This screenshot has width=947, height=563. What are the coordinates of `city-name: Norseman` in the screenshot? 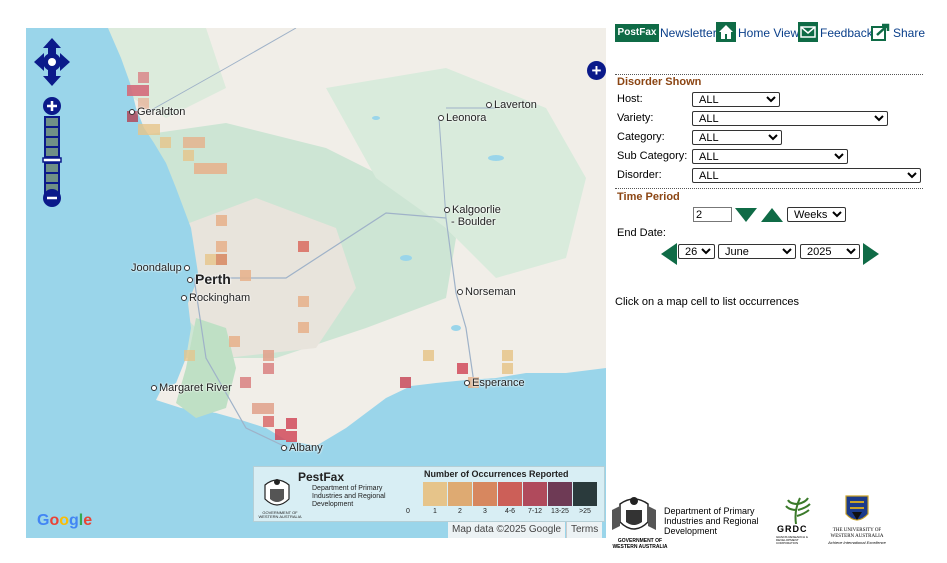 It's located at (490, 292).